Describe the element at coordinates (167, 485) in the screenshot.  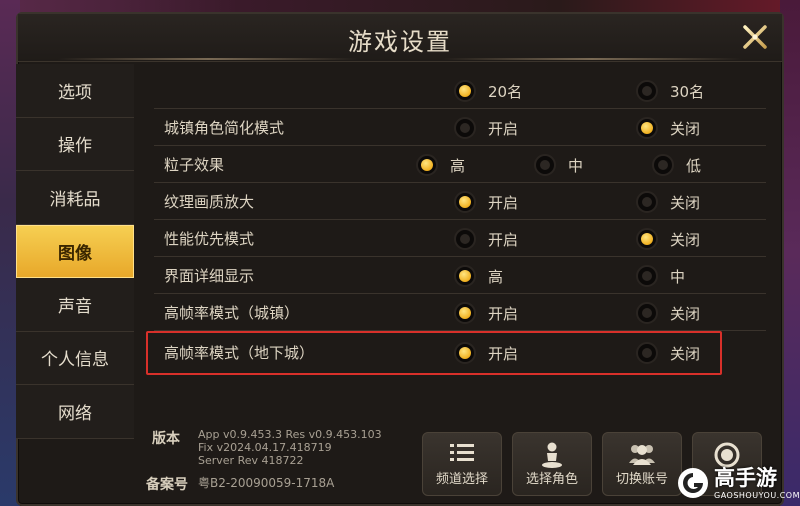
I see `record-label: 备案号` at that location.